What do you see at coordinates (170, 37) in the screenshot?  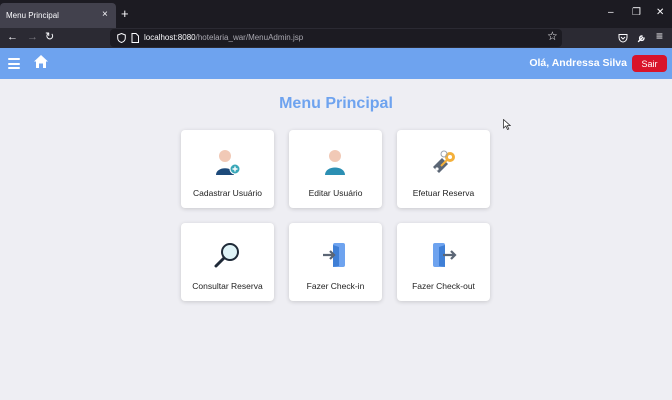 I see `url-host: localhost:8080` at bounding box center [170, 37].